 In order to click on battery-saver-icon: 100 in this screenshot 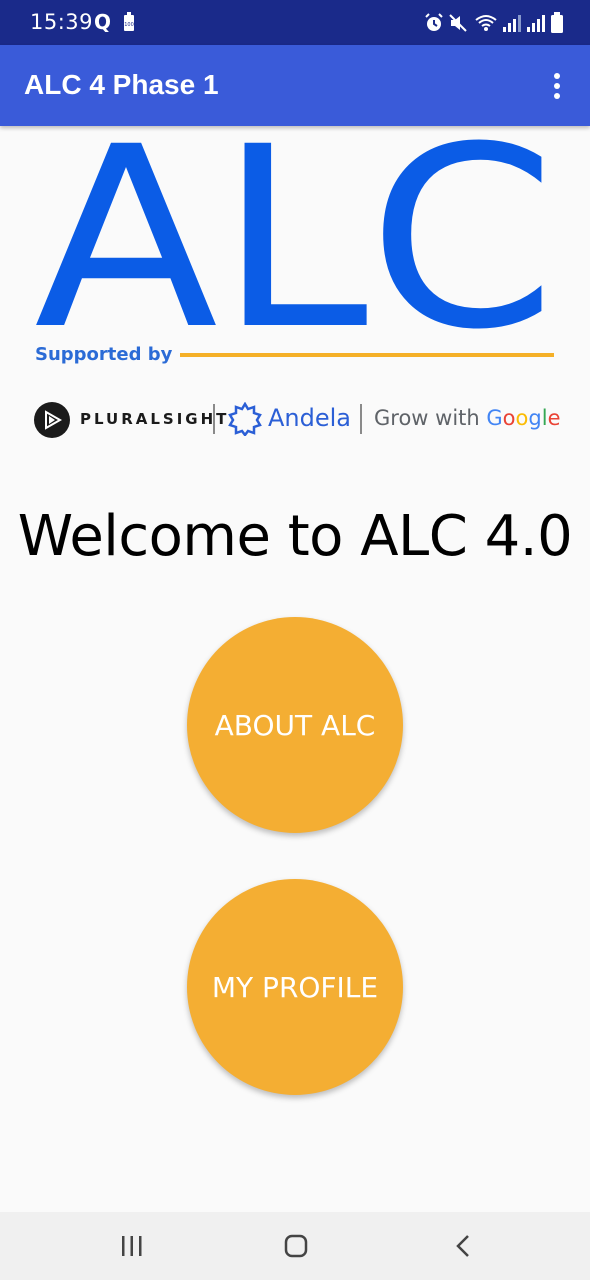, I will do `click(129, 21)`.